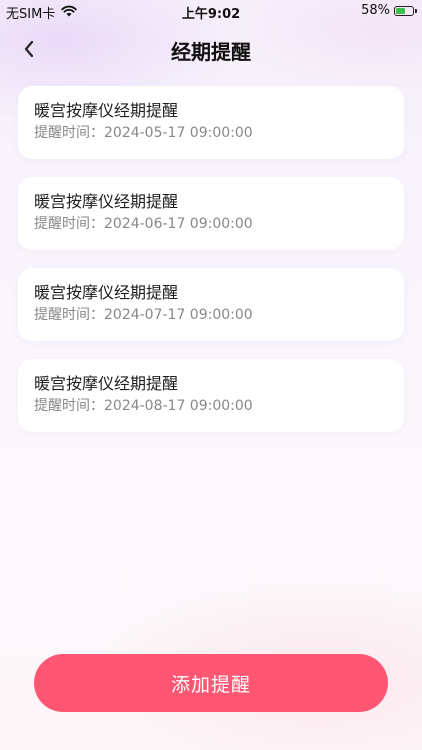 Image resolution: width=422 pixels, height=750 pixels. Describe the element at coordinates (178, 315) in the screenshot. I see `reminder-time-value: 2024-07-17 09:00:00` at that location.